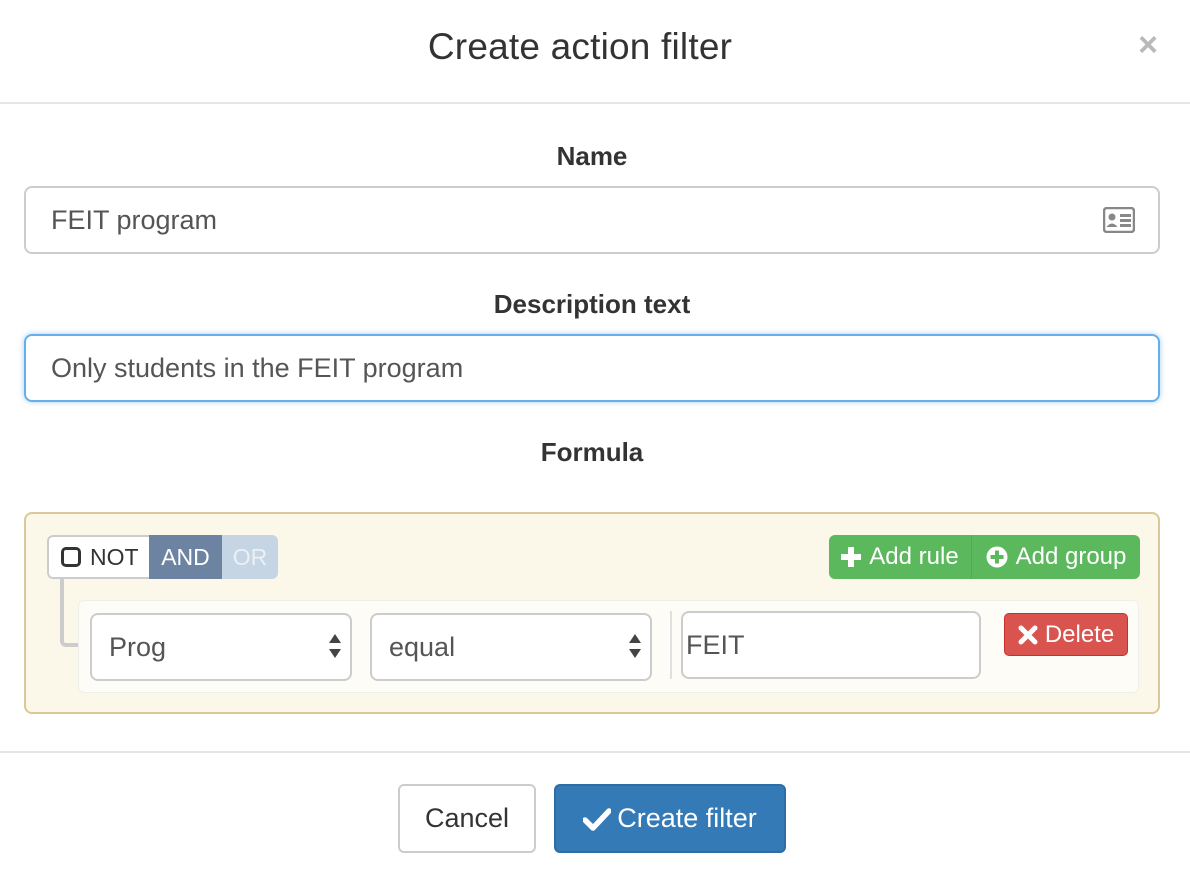  Describe the element at coordinates (831, 645) in the screenshot. I see `rule-value-input: FEIT` at that location.